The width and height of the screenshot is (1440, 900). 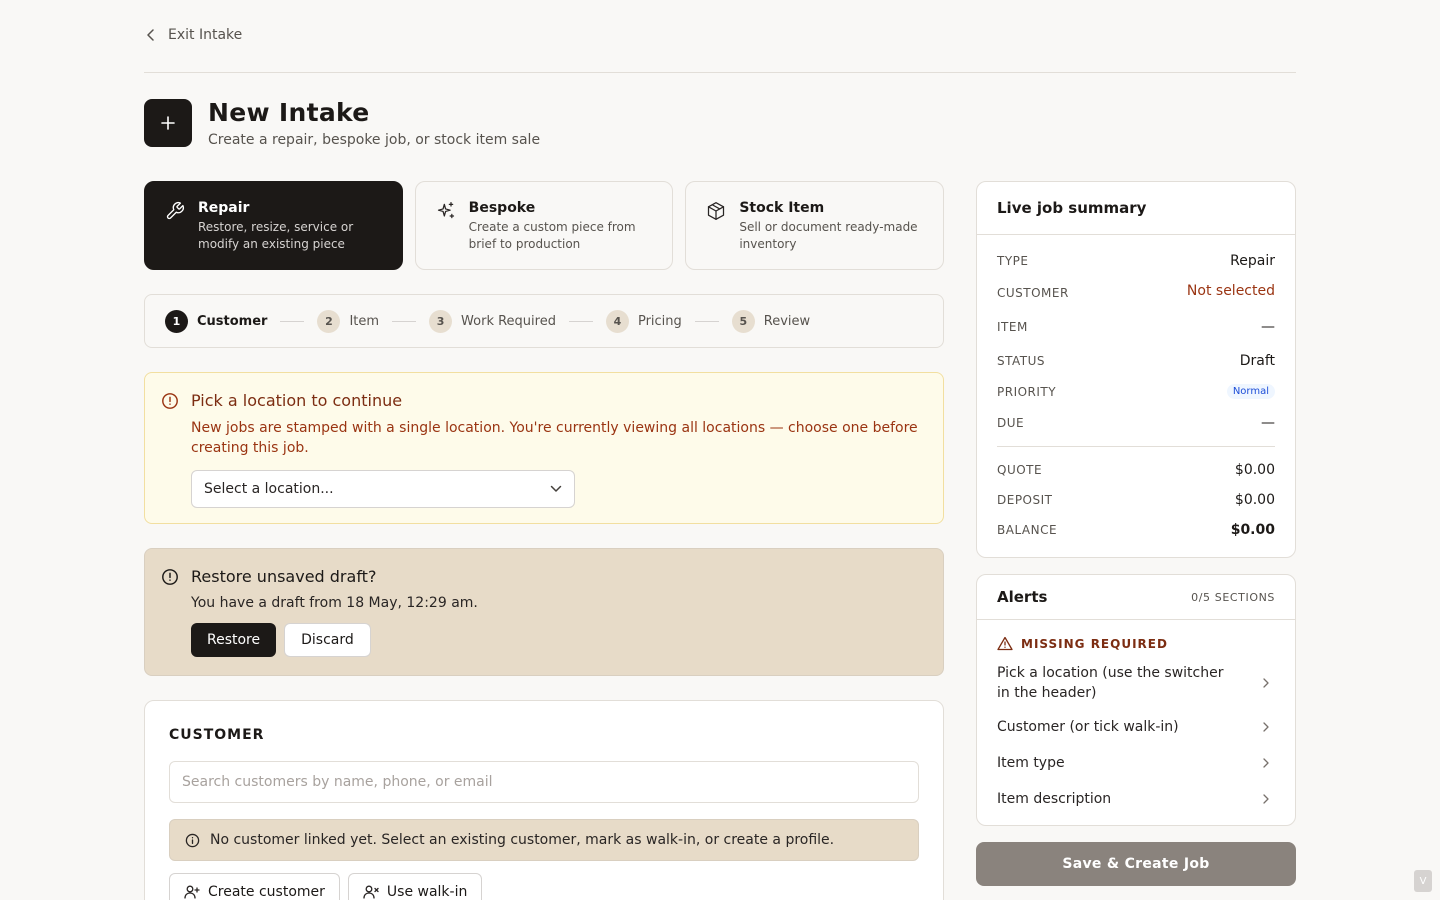 What do you see at coordinates (175, 211) in the screenshot?
I see `wrench-icon` at bounding box center [175, 211].